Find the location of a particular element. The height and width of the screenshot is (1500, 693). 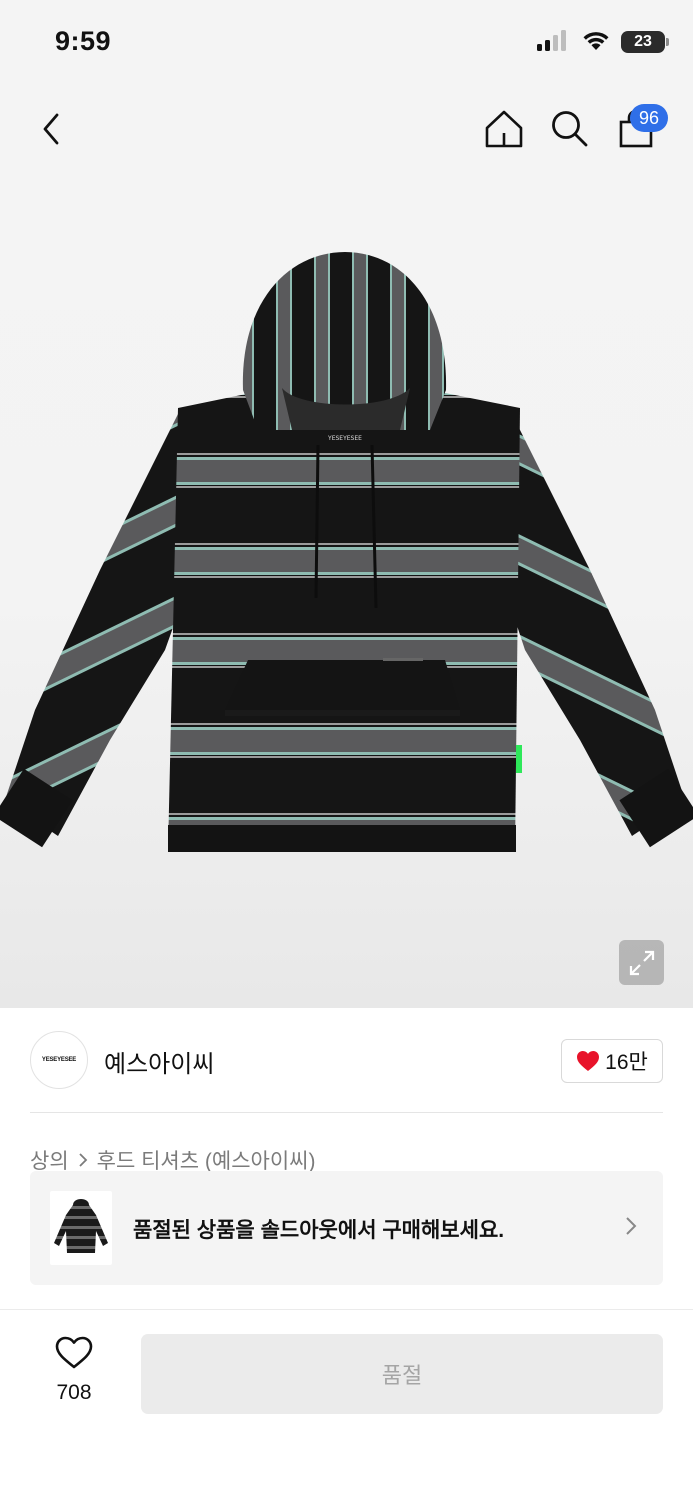

wishlist-count: 708 is located at coordinates (74, 1392).